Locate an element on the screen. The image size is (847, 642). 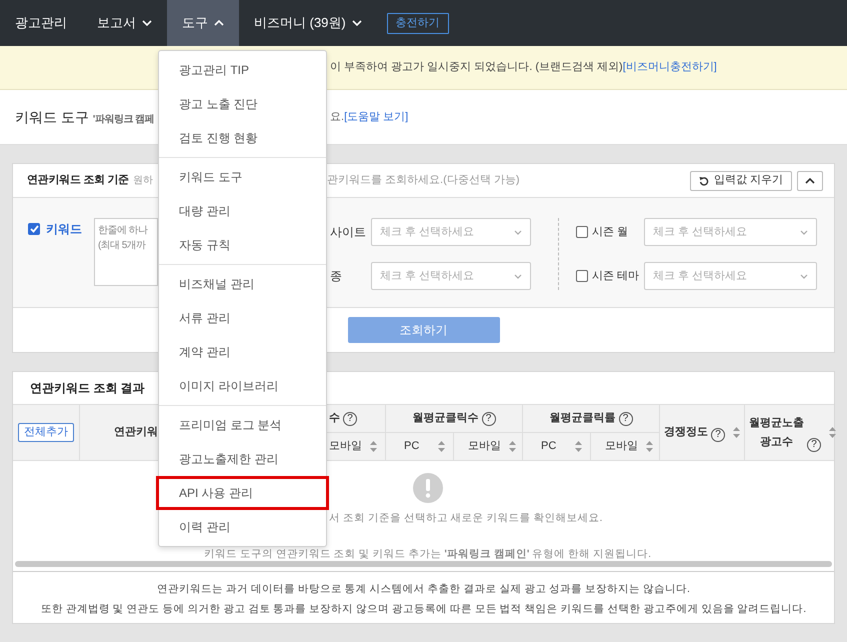
charge-button: 충전하기 is located at coordinates (417, 23).